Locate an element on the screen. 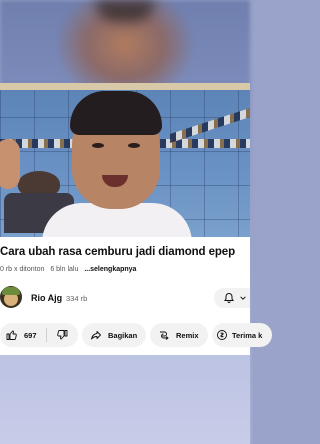  remix-icon is located at coordinates (164, 335).